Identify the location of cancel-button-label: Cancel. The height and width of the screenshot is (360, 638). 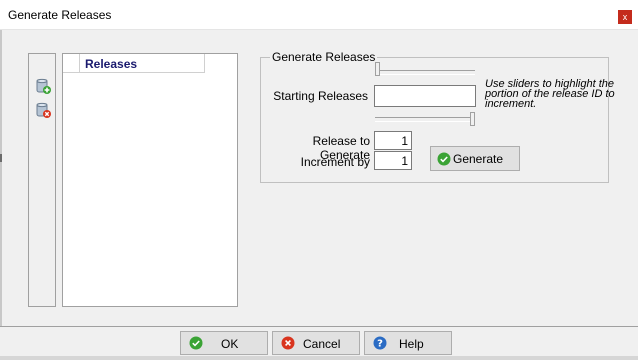
(322, 344).